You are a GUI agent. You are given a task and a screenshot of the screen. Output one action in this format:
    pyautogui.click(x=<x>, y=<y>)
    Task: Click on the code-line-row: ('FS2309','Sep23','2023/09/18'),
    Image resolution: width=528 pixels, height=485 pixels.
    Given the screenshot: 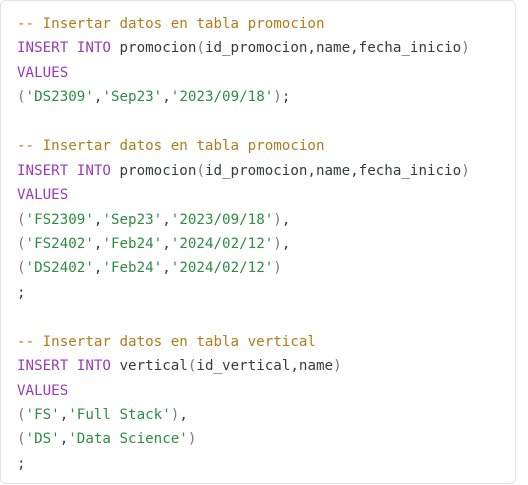 What is the action you would take?
    pyautogui.click(x=154, y=219)
    